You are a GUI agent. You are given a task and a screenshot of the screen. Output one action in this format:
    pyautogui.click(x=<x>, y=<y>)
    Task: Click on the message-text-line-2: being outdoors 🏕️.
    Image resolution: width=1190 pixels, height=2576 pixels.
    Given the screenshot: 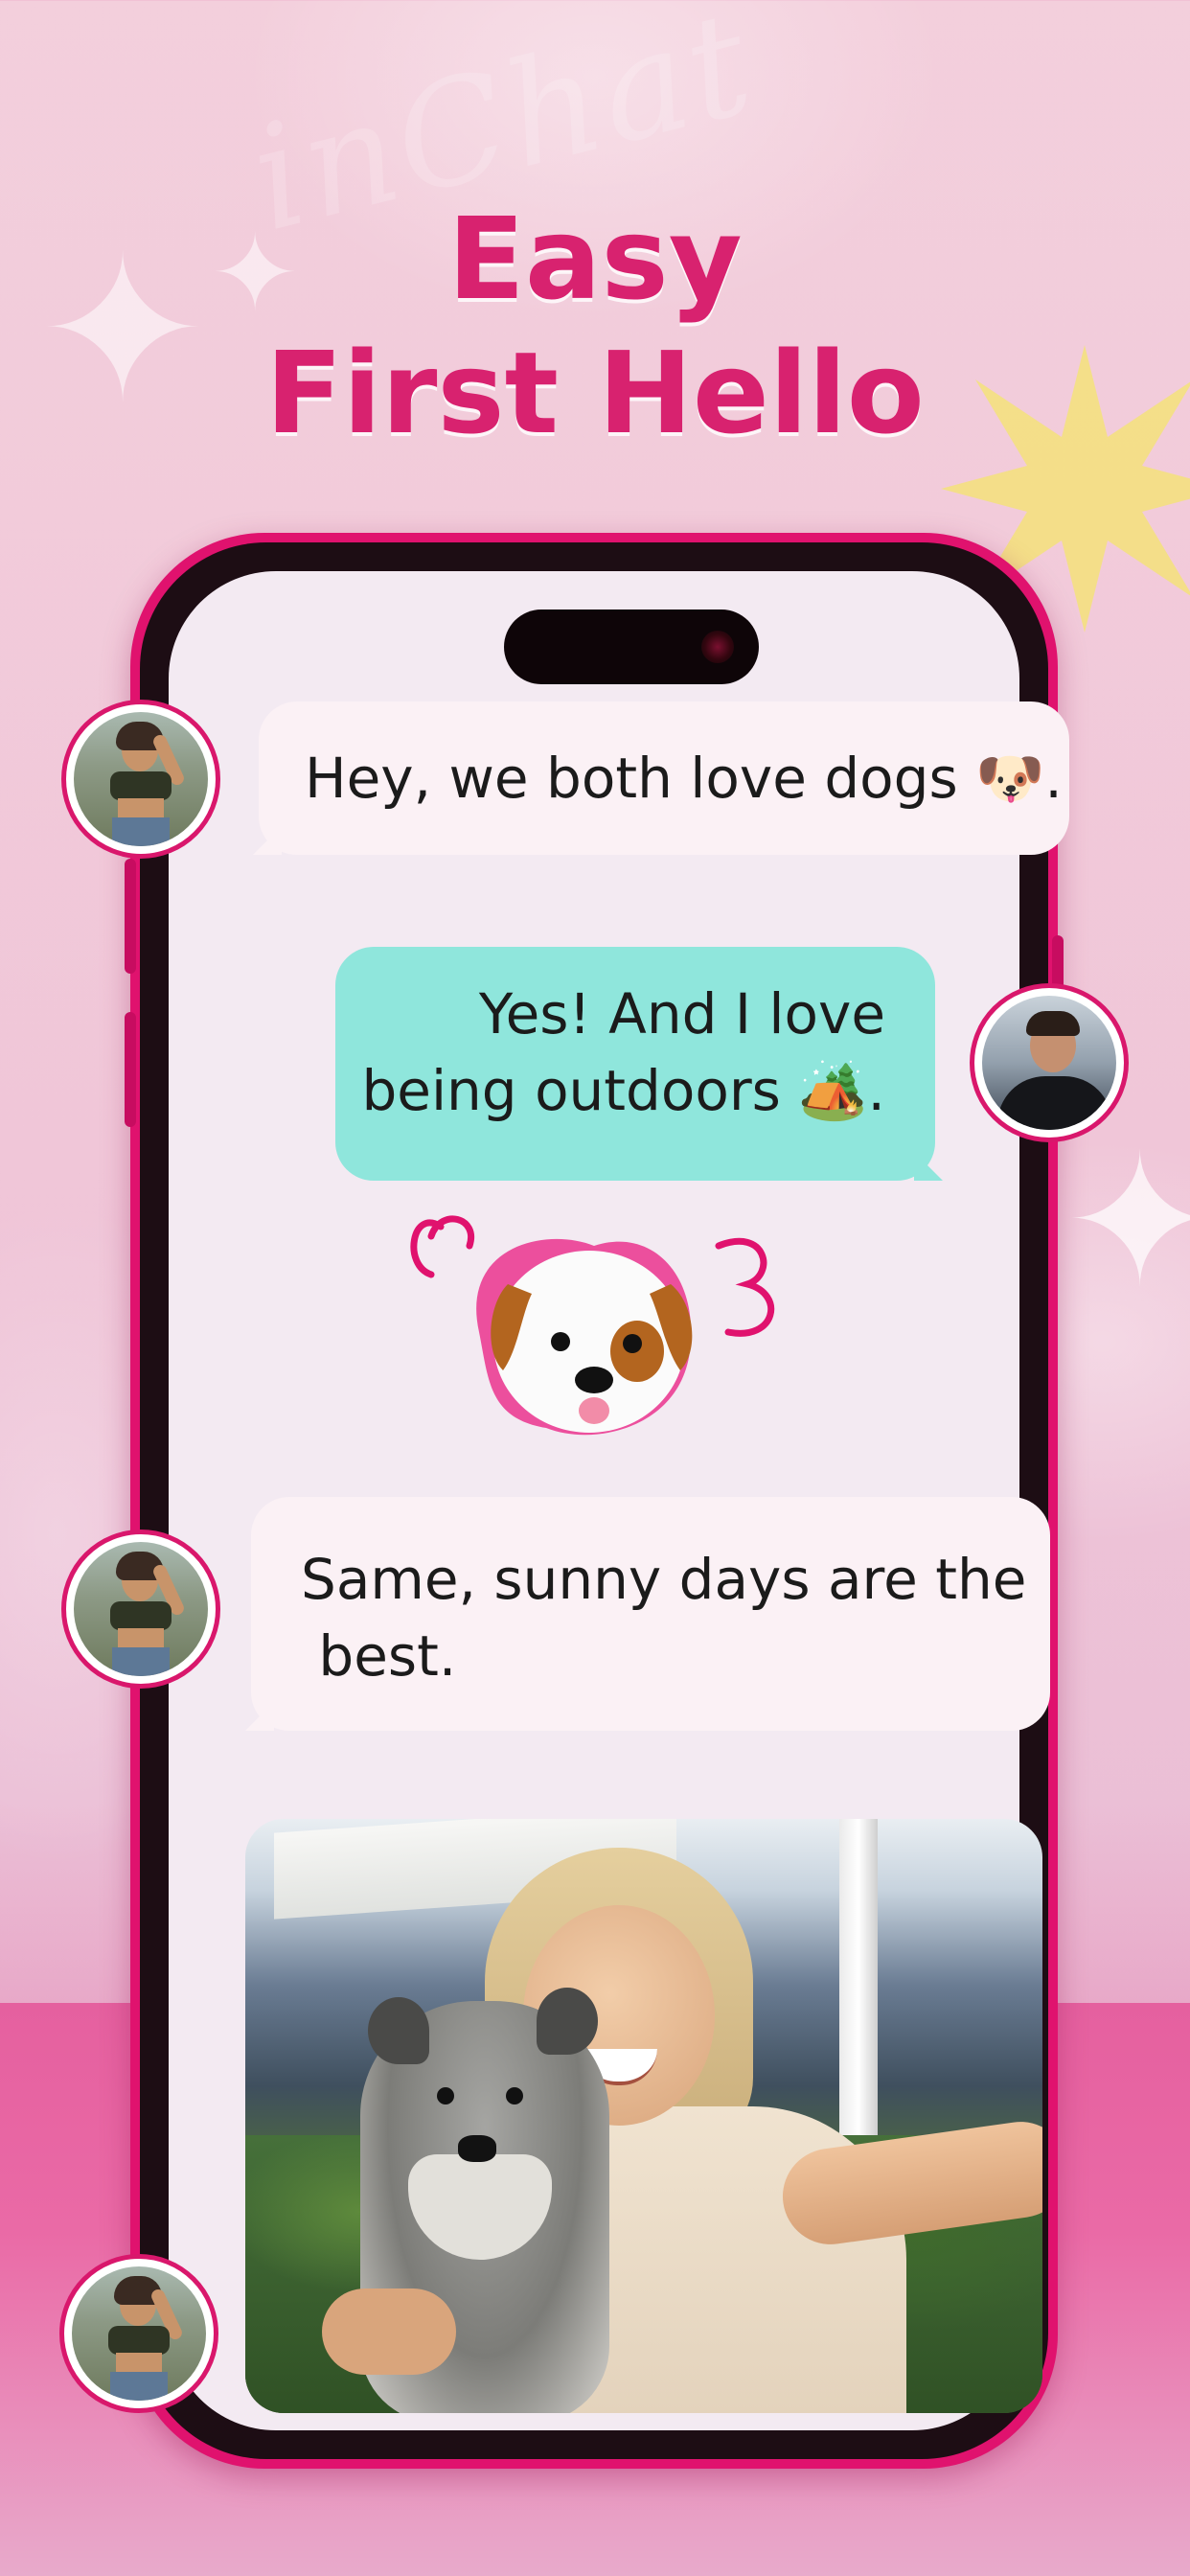 What is the action you would take?
    pyautogui.click(x=623, y=1090)
    